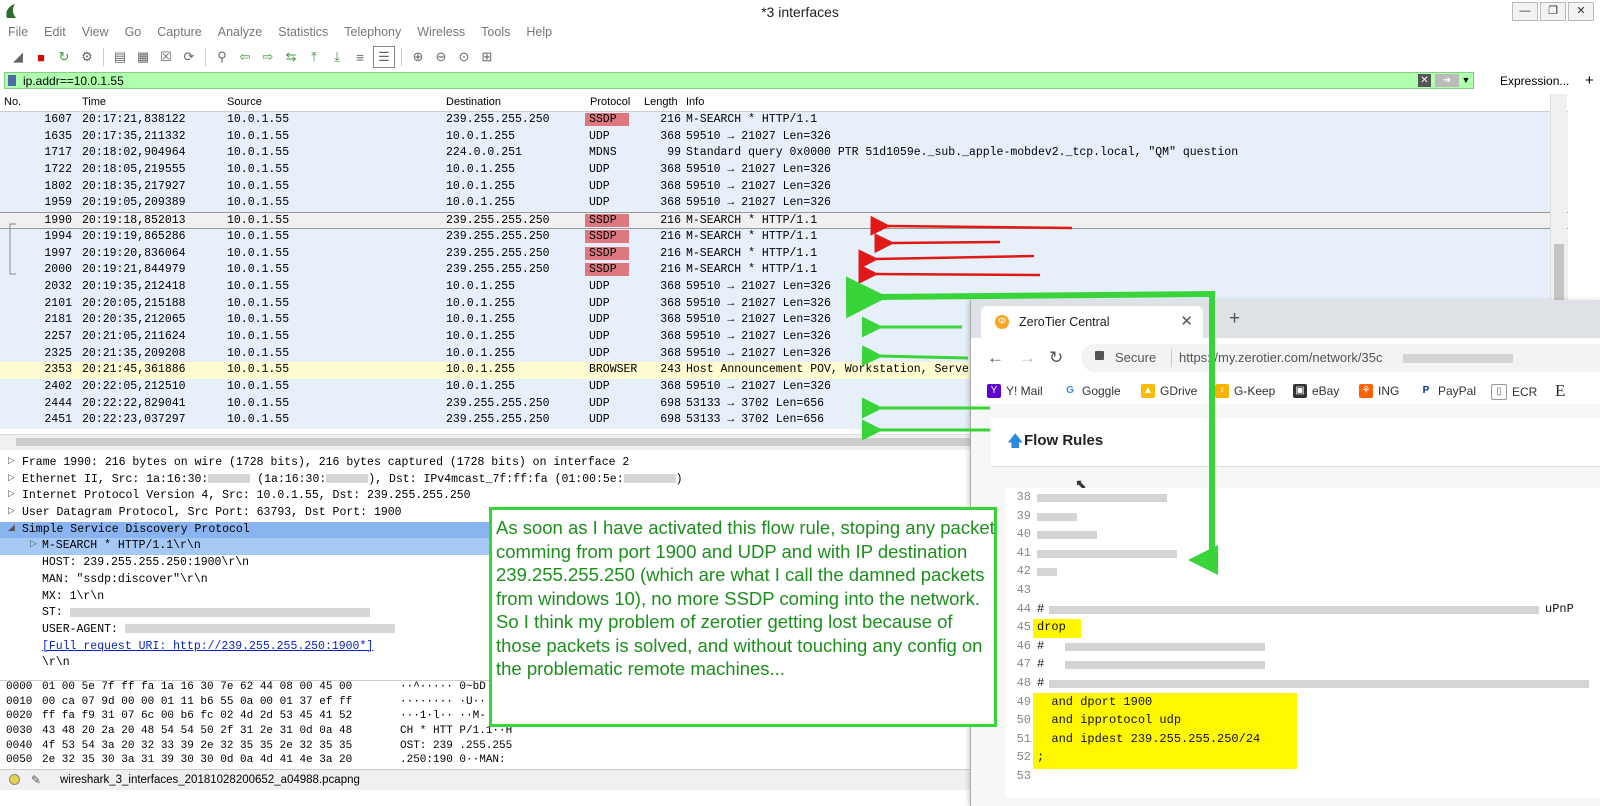 The width and height of the screenshot is (1600, 806). What do you see at coordinates (464, 57) in the screenshot?
I see `zoom-reset-icon: ⊙` at bounding box center [464, 57].